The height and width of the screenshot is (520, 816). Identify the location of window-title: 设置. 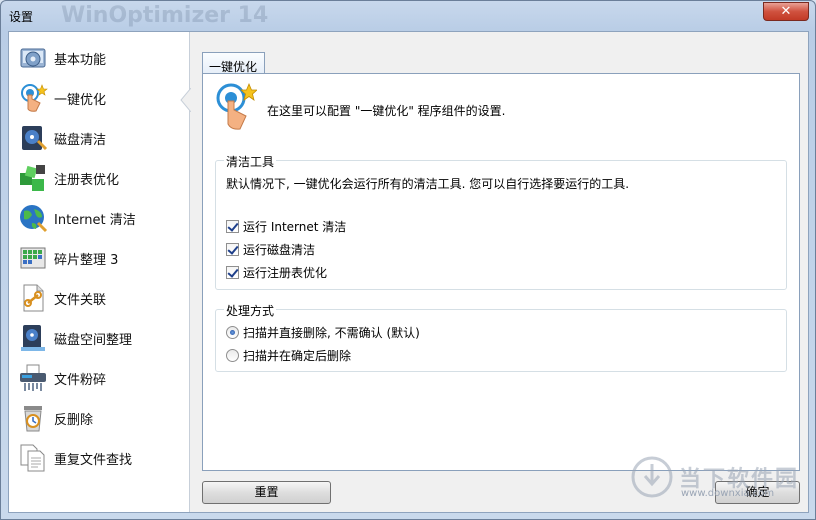
(21, 17).